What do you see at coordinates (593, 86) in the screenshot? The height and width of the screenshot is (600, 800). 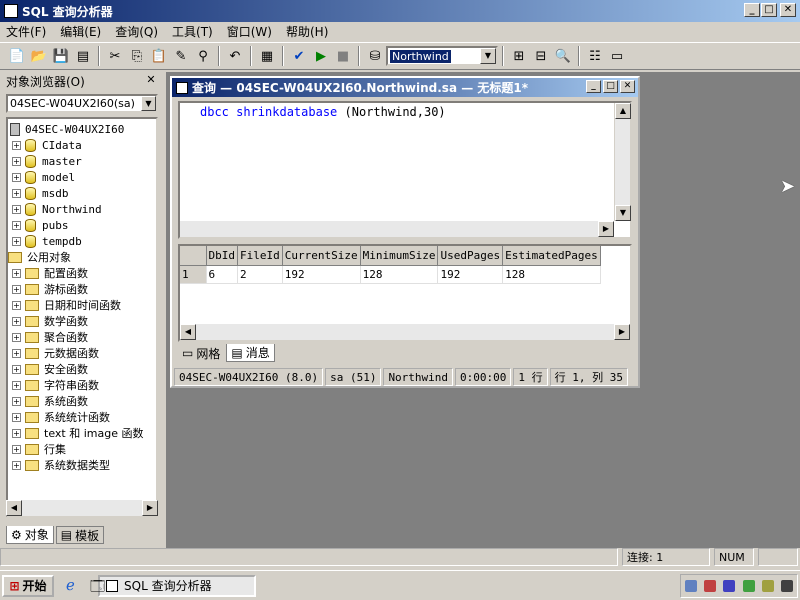 I see `query-minimize-button: _` at bounding box center [593, 86].